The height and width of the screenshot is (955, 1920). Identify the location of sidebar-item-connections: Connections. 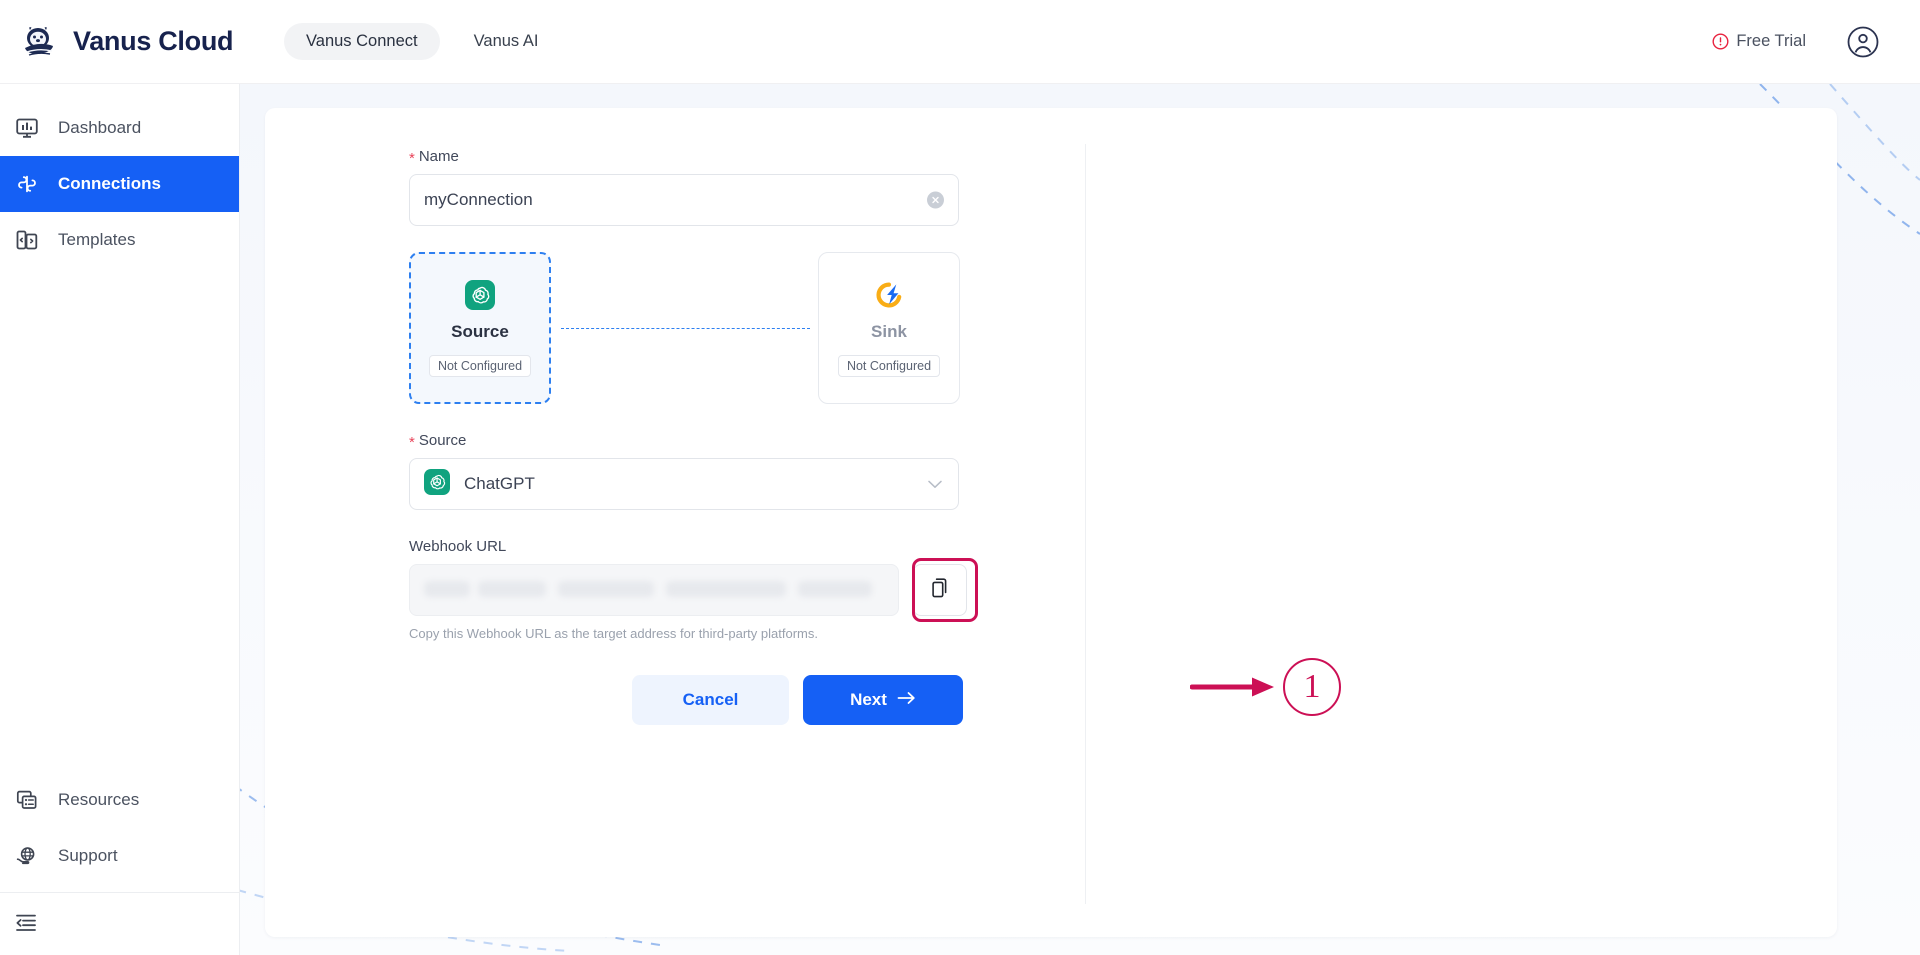
(119, 184).